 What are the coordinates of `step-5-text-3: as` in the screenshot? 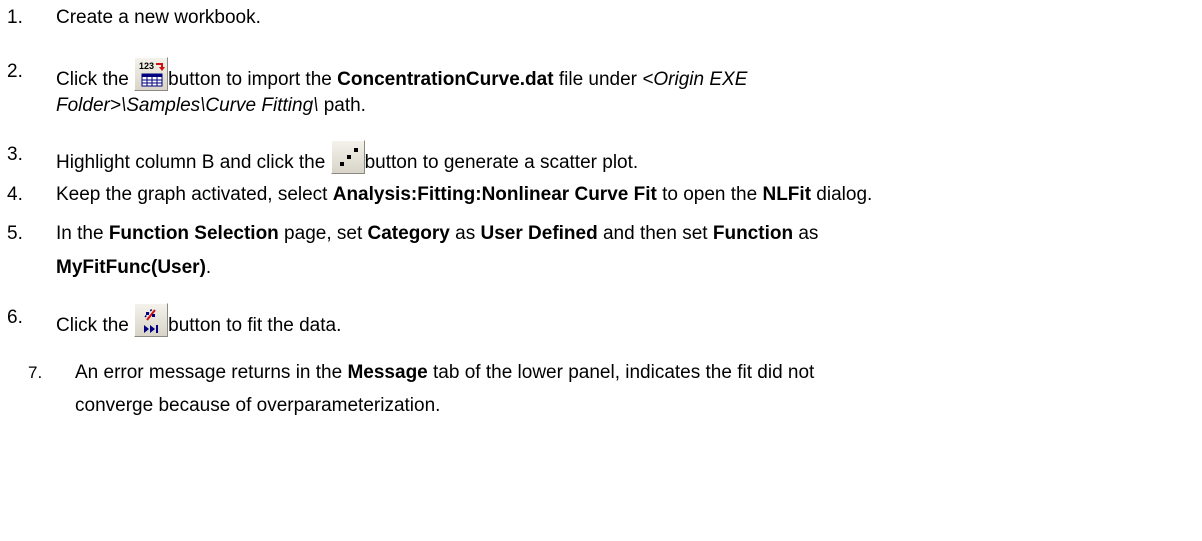 It's located at (465, 233).